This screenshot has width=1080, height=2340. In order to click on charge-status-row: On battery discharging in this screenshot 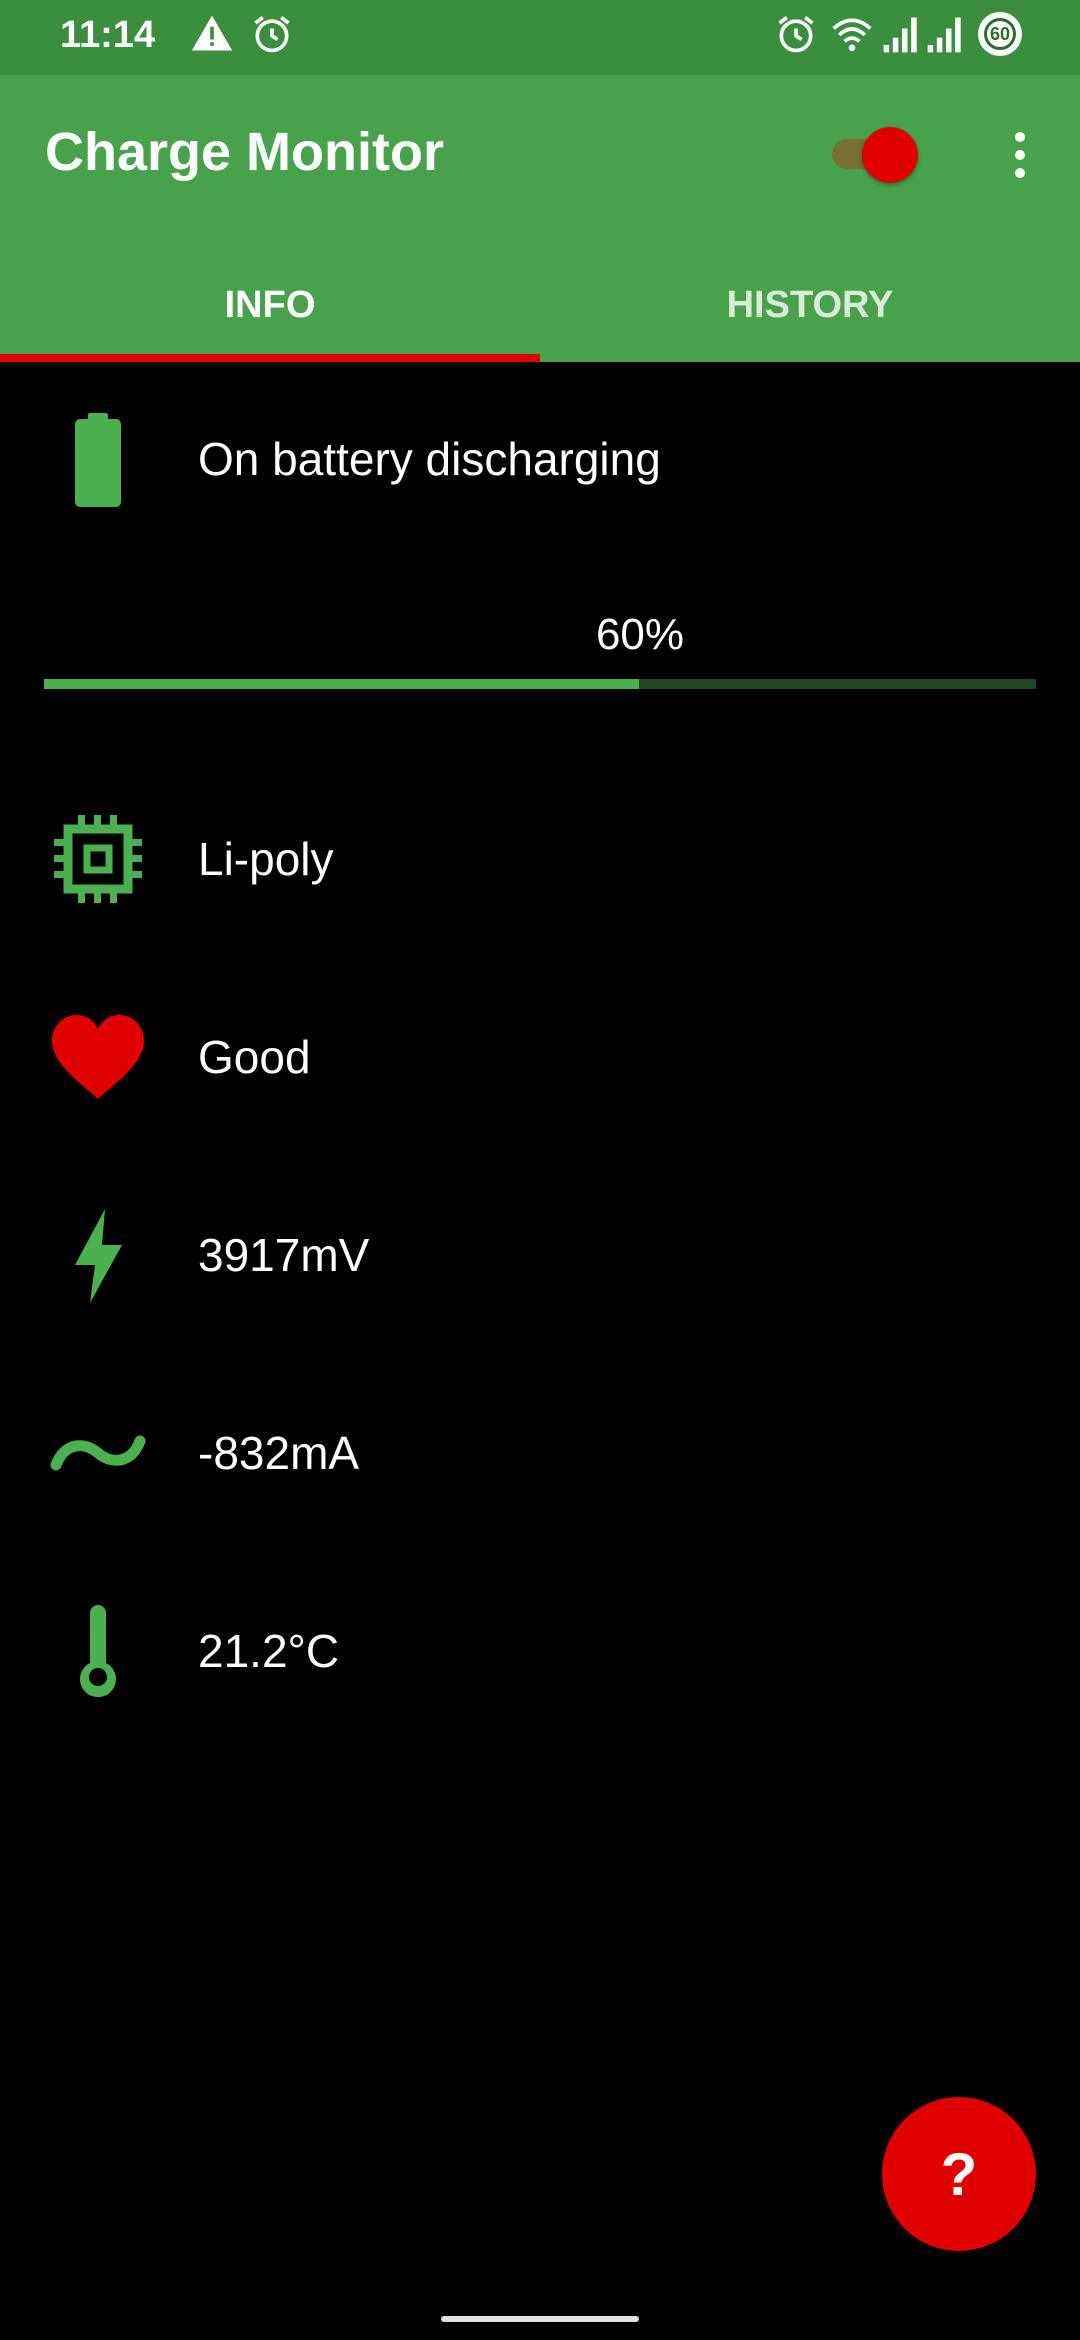, I will do `click(540, 461)`.